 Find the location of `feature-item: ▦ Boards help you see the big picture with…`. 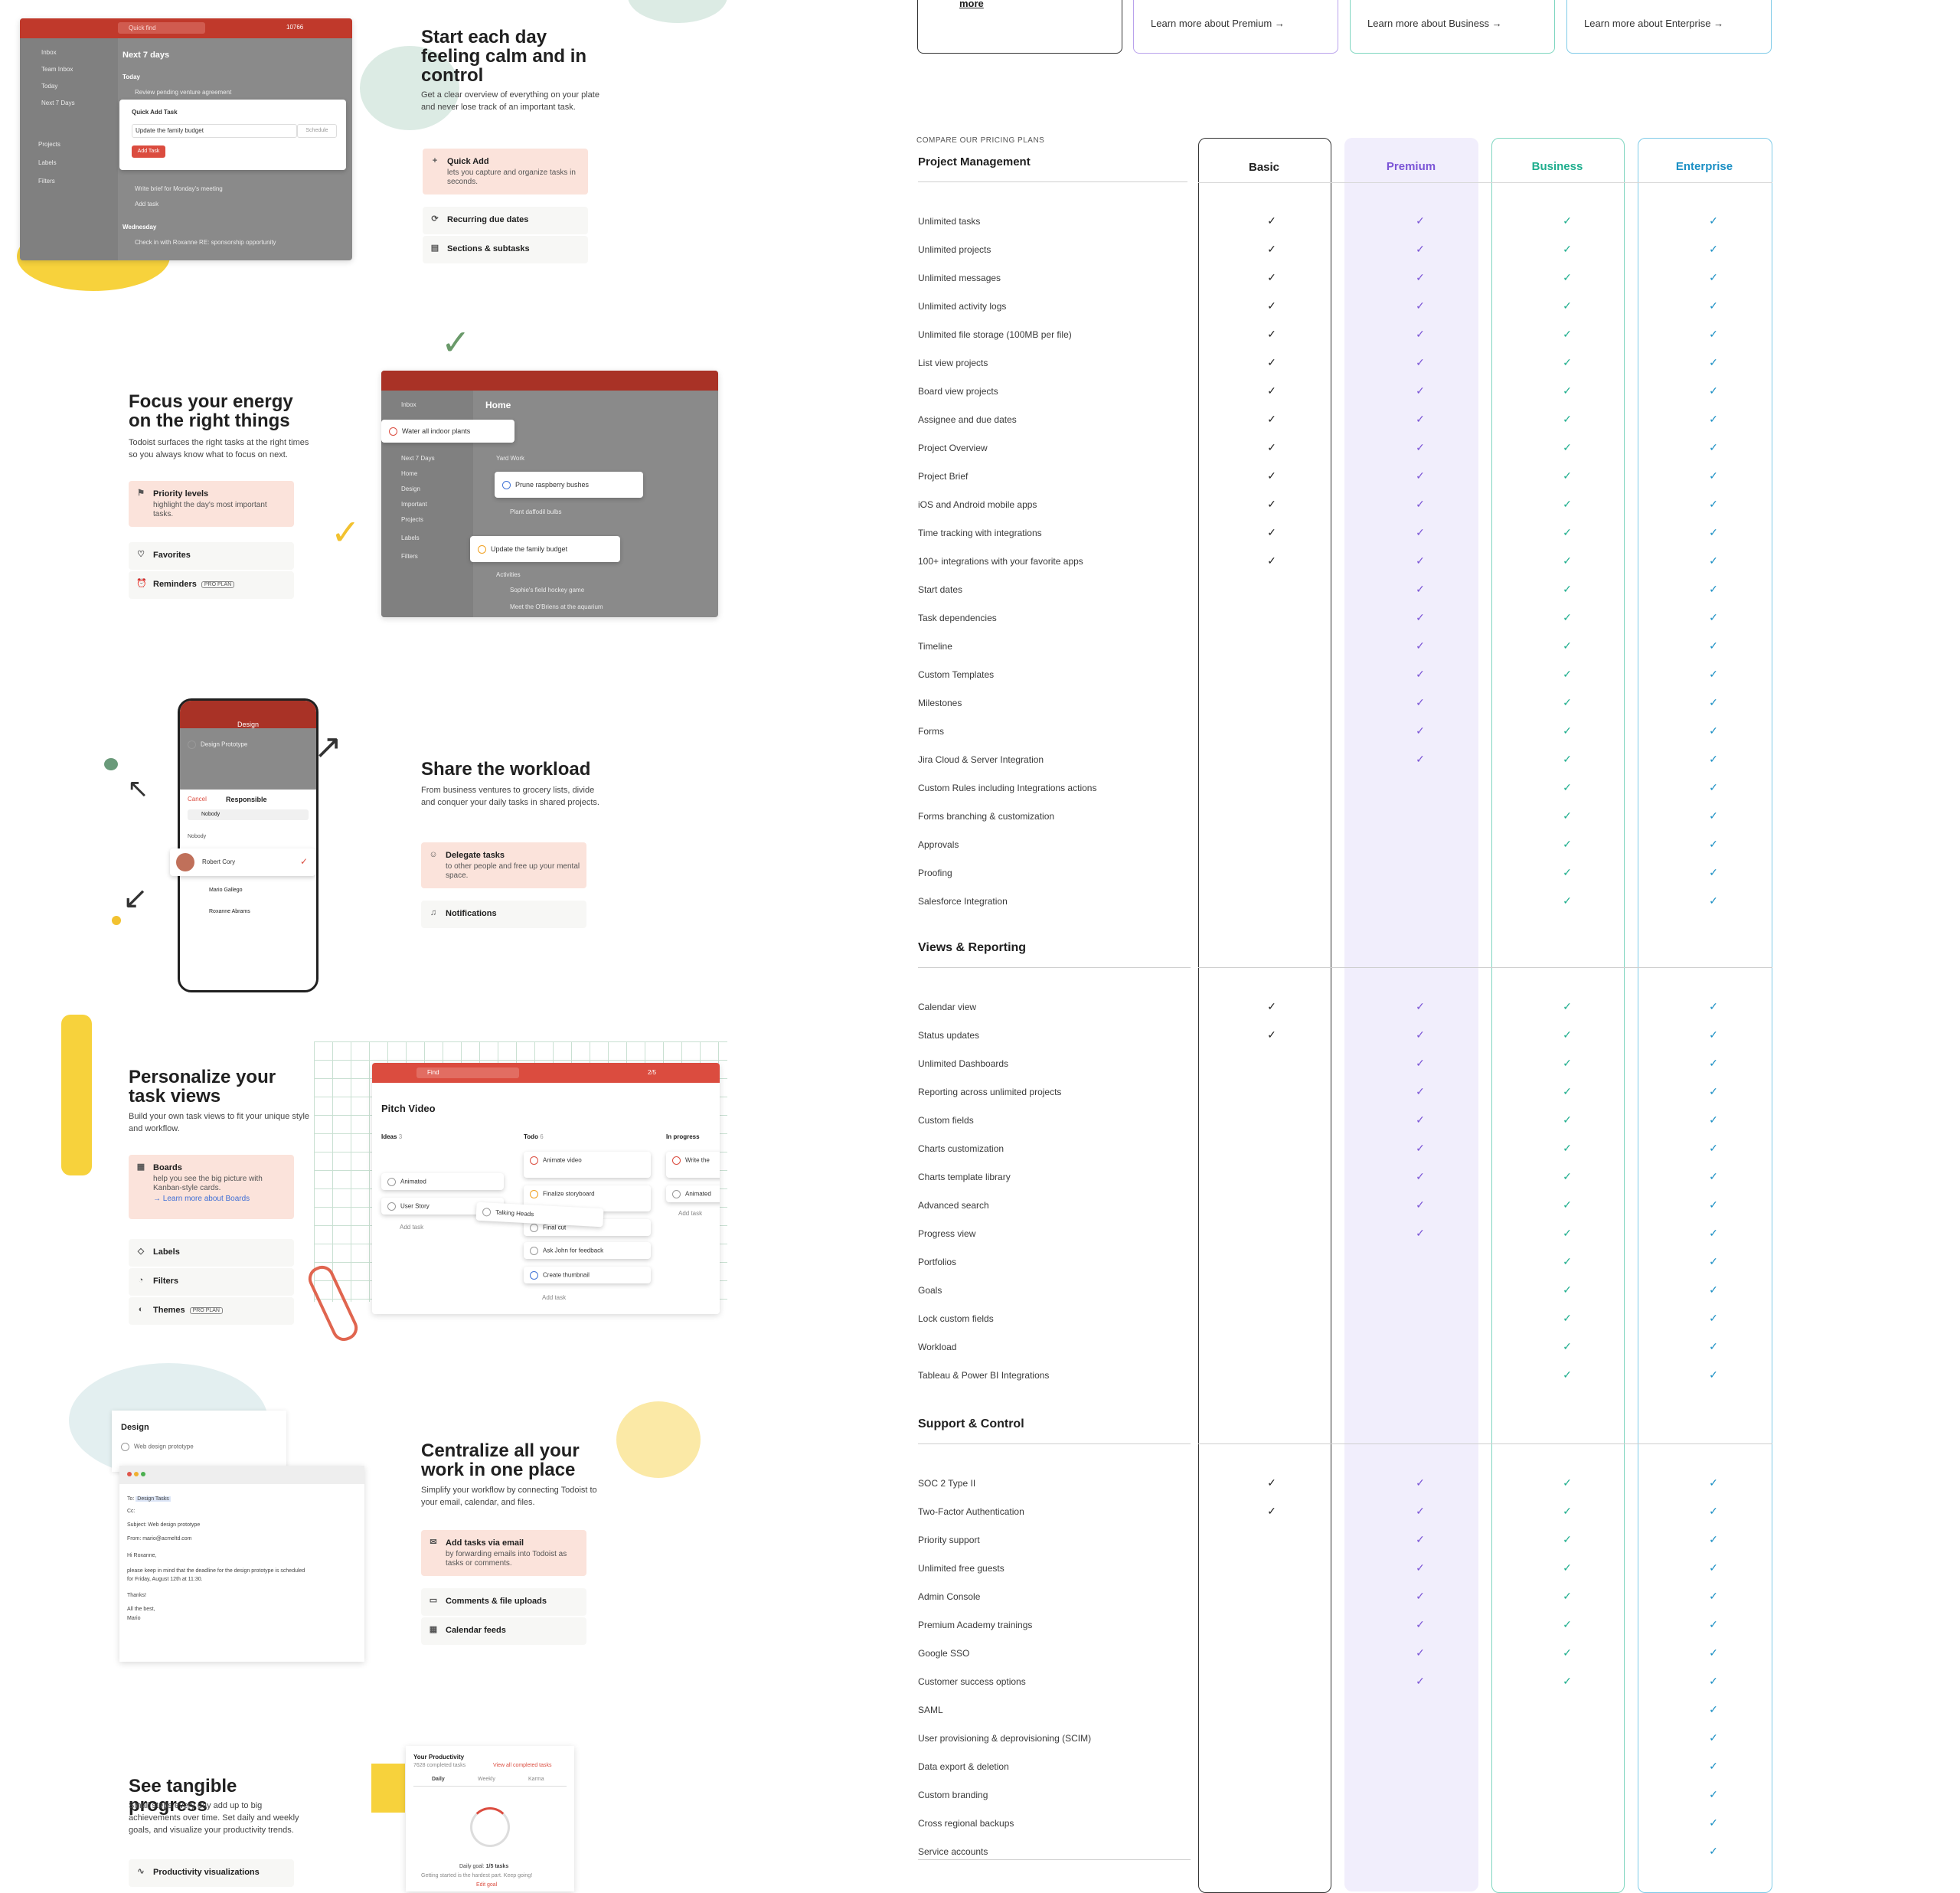

feature-item: ▦ Boards help you see the big picture with… is located at coordinates (211, 1187).